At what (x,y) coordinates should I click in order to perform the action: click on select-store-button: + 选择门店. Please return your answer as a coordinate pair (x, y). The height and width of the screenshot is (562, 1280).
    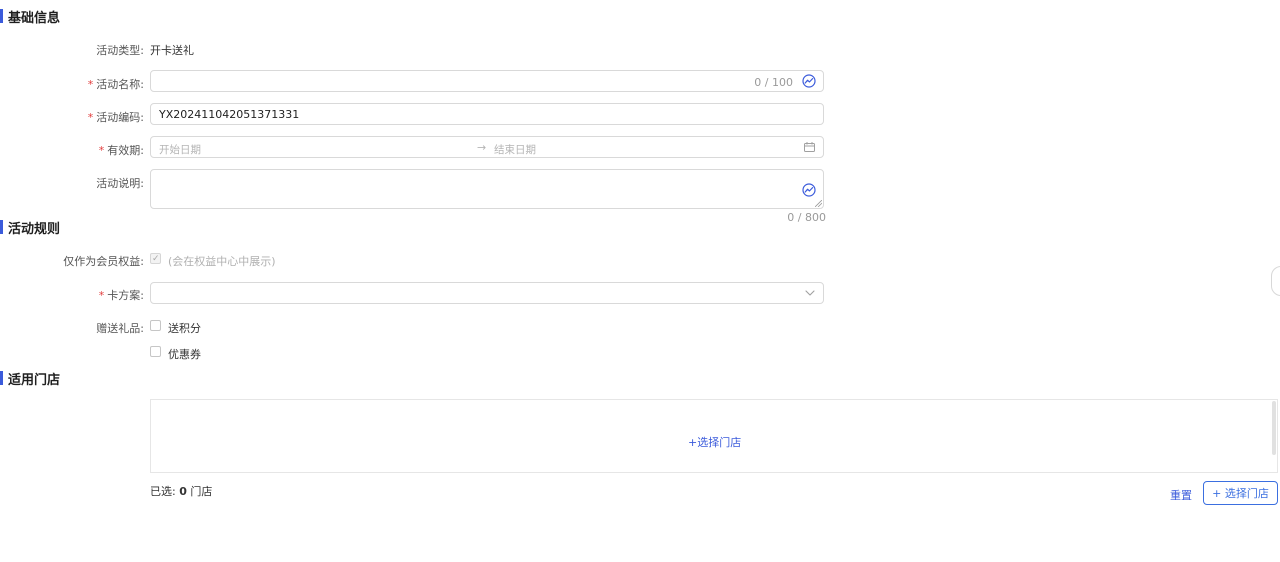
    Looking at the image, I should click on (1240, 493).